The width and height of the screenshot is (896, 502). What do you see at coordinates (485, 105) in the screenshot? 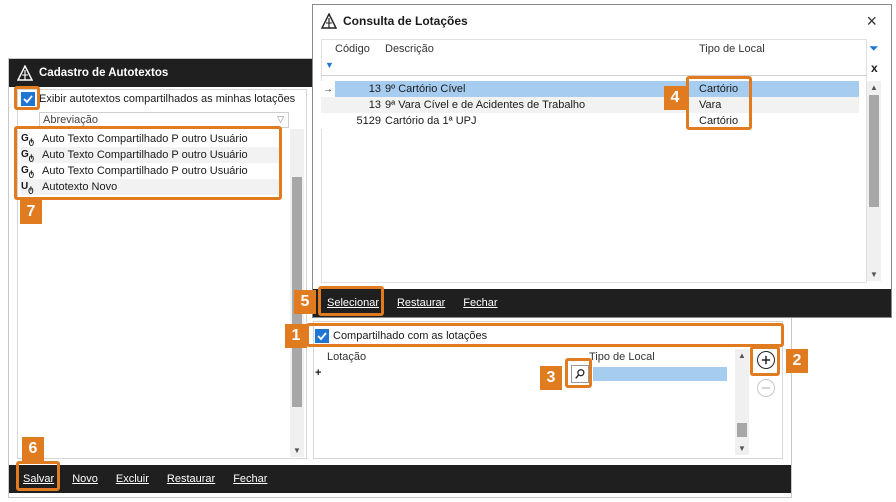
I see `descricao-cell: 9ª Vara Cível e de Acidentes de Trabalho` at bounding box center [485, 105].